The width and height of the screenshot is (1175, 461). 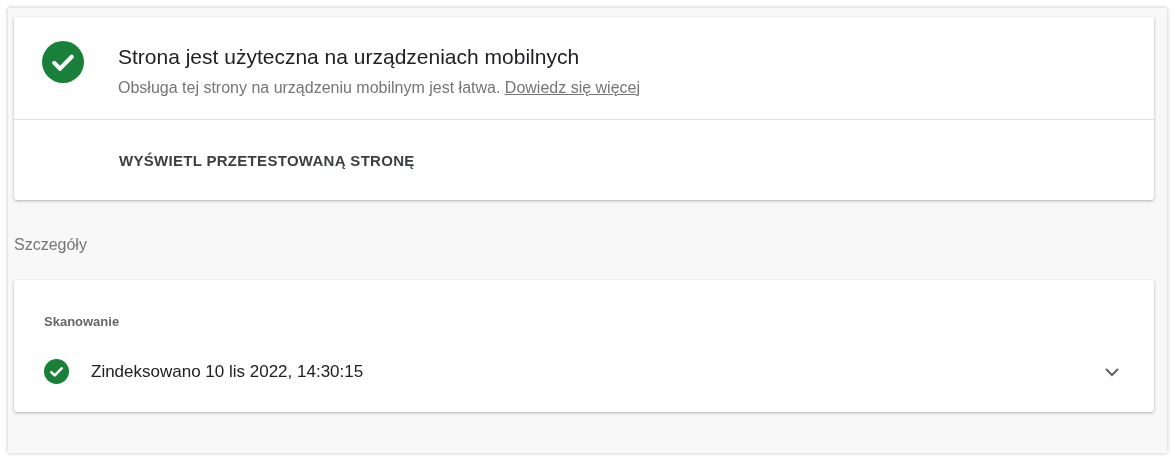 I want to click on result-title: Strona jest użyteczna na urządzeniach mobilnych, so click(x=349, y=57).